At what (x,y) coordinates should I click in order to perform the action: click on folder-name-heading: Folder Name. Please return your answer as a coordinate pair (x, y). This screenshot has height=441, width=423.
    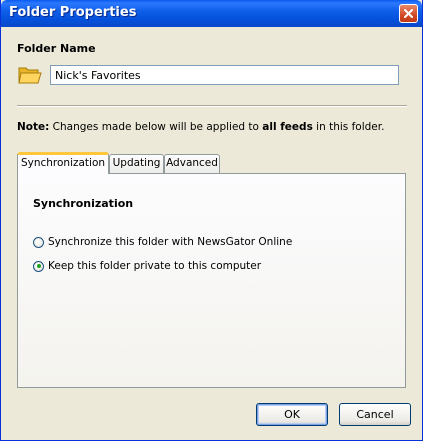
    Looking at the image, I should click on (56, 48).